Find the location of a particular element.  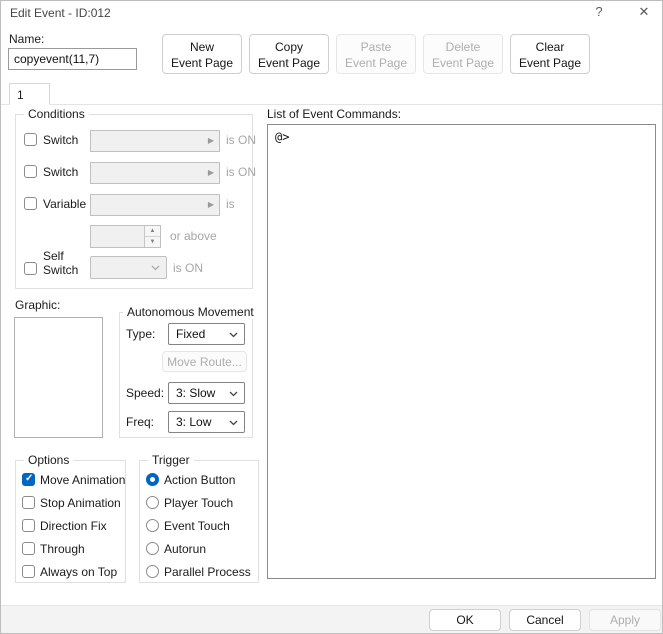

dropdown-value: 3: Low is located at coordinates (194, 422).